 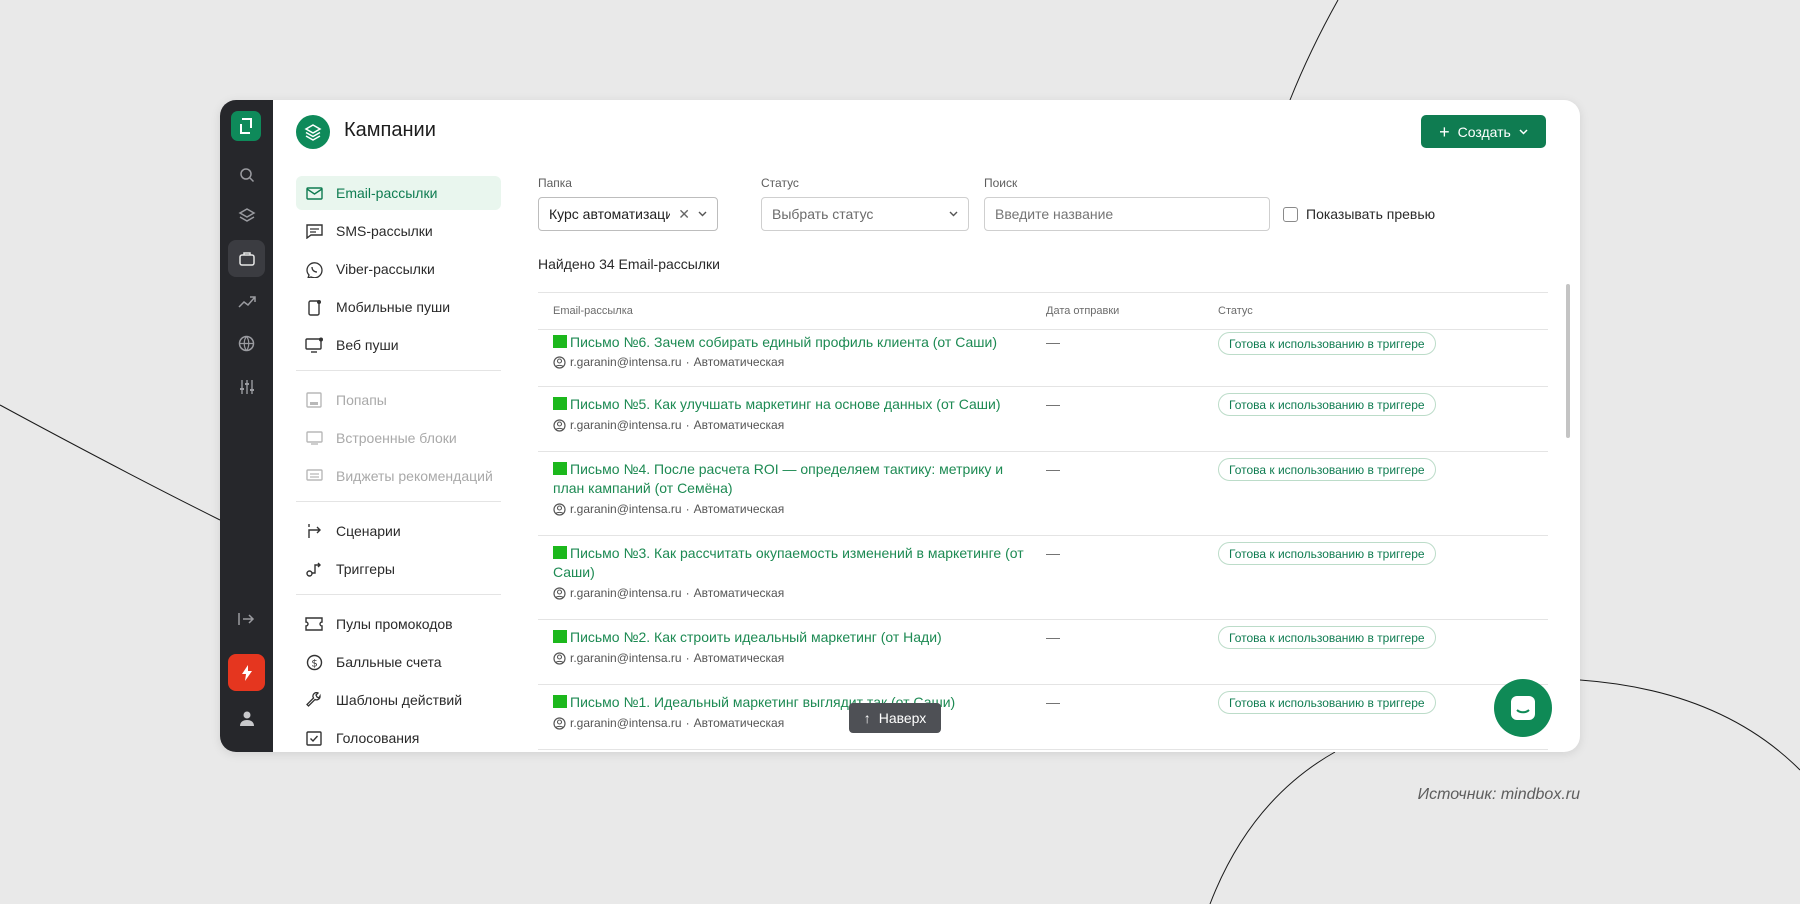 I want to click on nav-item-scenarios: Сценарии, so click(x=398, y=531).